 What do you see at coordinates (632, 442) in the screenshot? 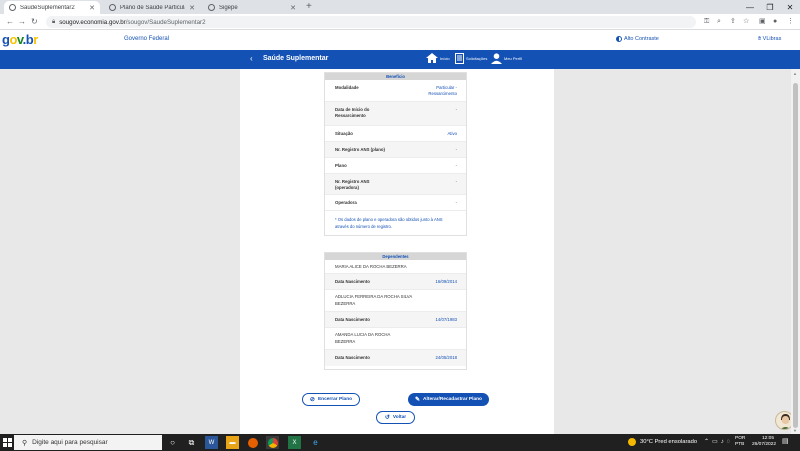
I see `sun-icon` at bounding box center [632, 442].